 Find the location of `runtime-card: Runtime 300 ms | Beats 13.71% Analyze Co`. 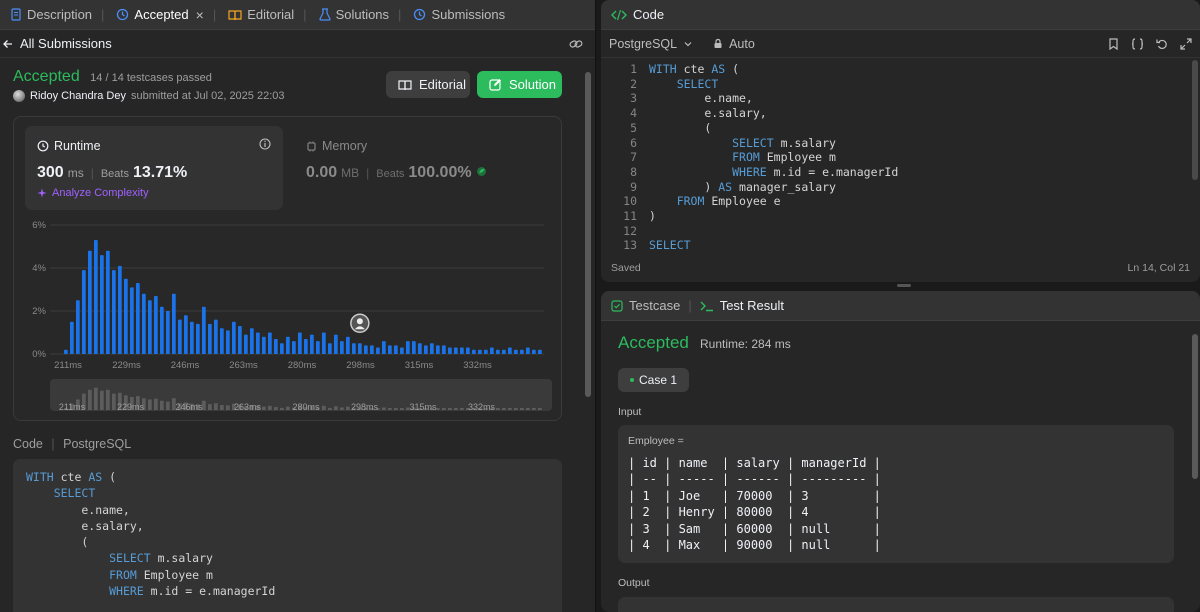

runtime-card: Runtime 300 ms | Beats 13.71% Analyze Co is located at coordinates (154, 168).